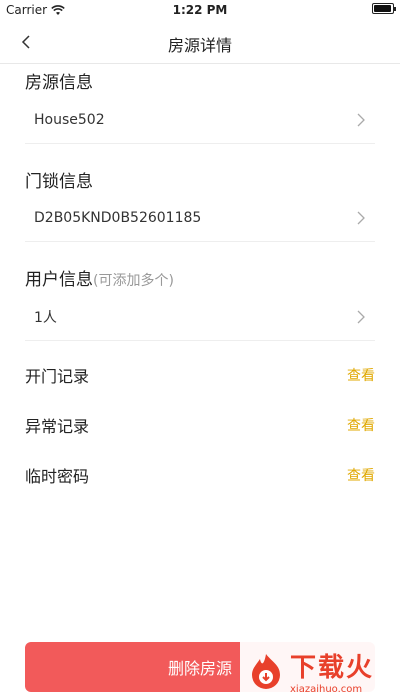 This screenshot has height=700, width=400. Describe the element at coordinates (57, 376) in the screenshot. I see `record-label: 开门记录` at that location.